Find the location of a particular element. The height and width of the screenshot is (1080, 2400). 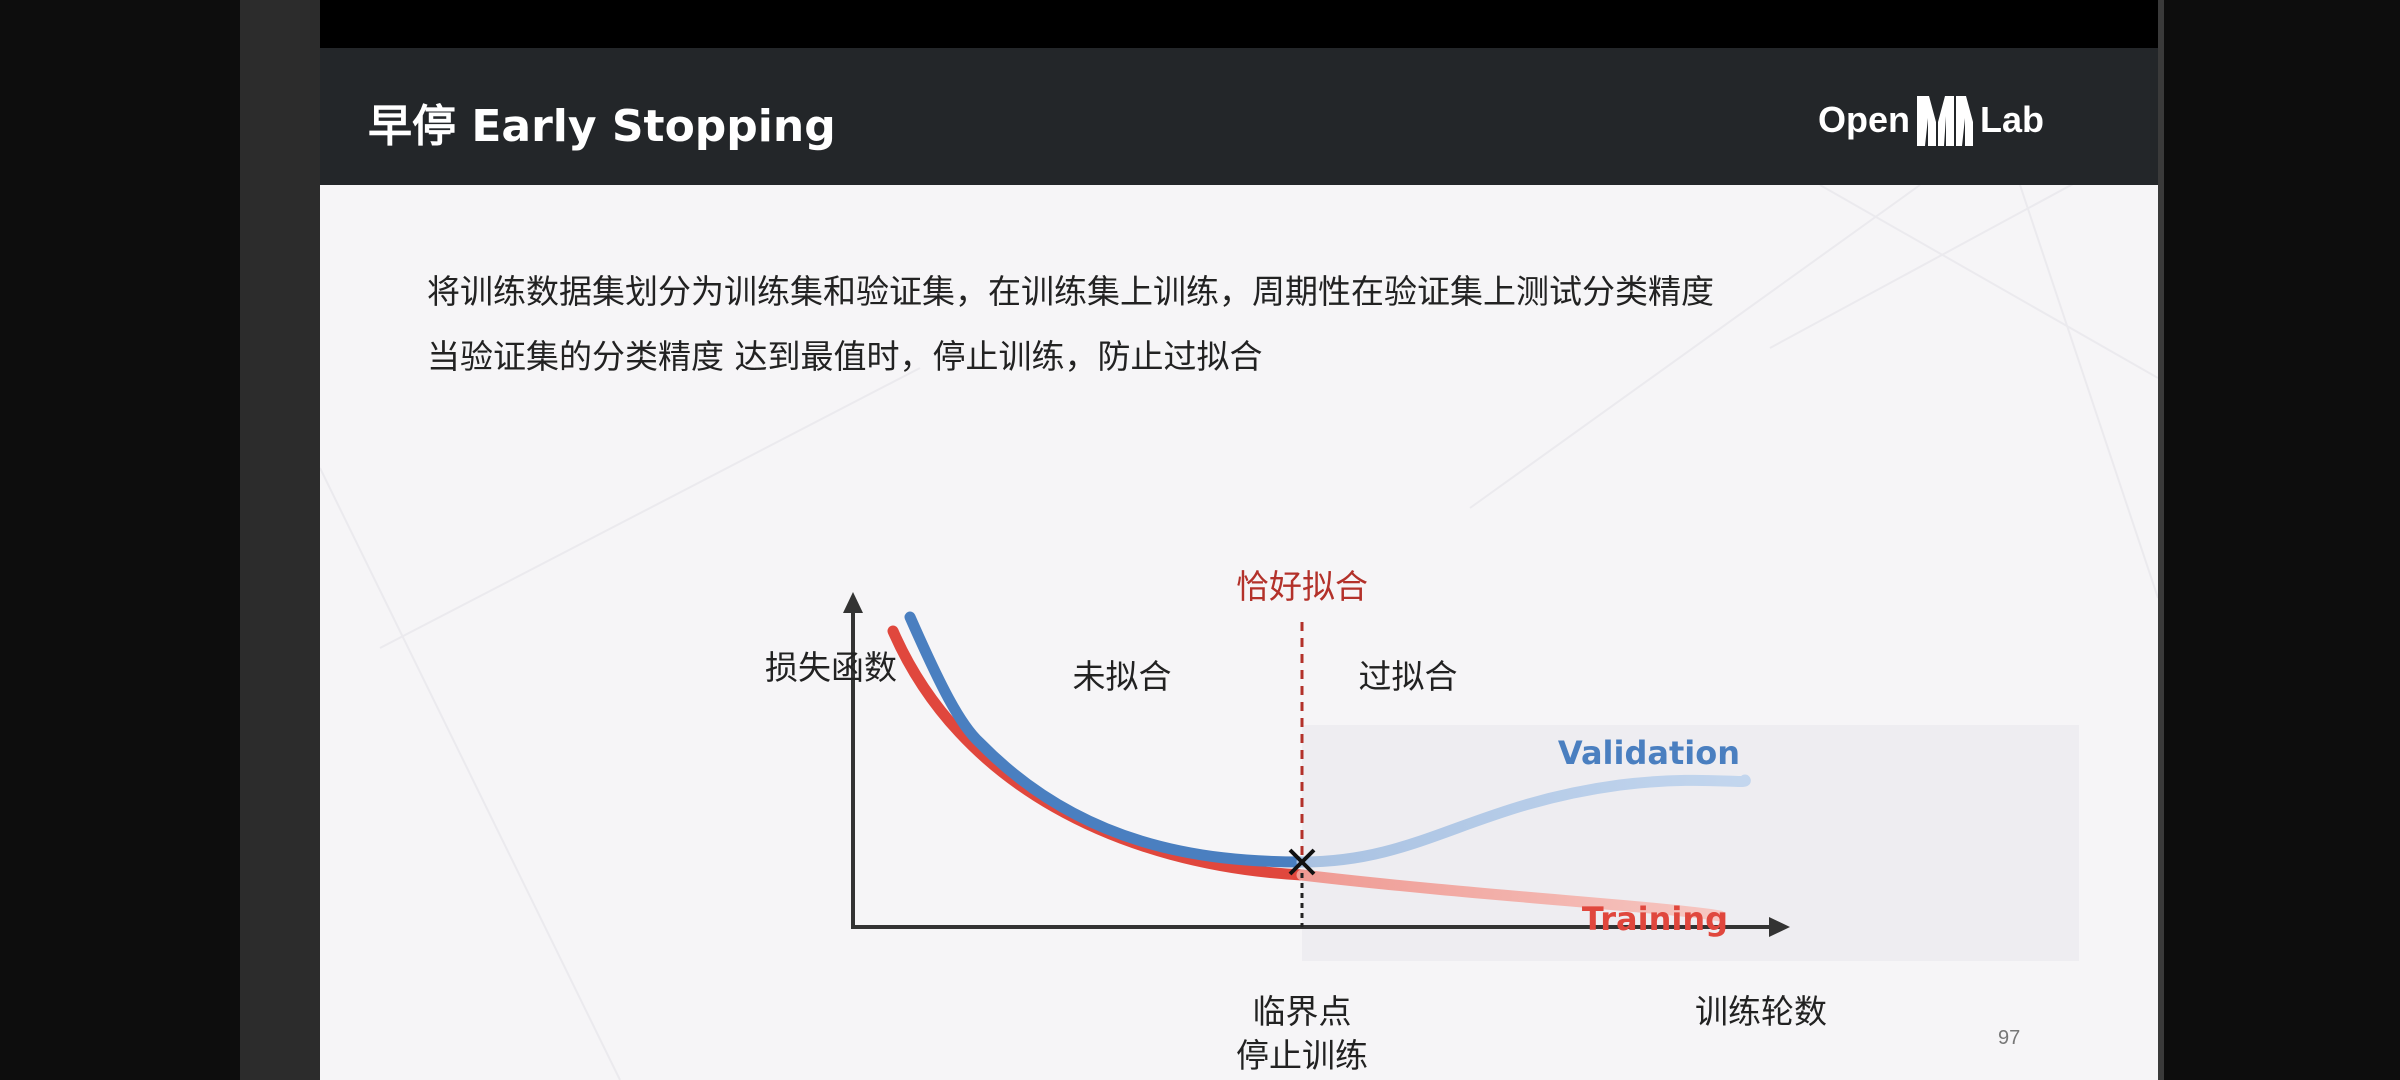

logo-text-open: Open is located at coordinates (1864, 119).